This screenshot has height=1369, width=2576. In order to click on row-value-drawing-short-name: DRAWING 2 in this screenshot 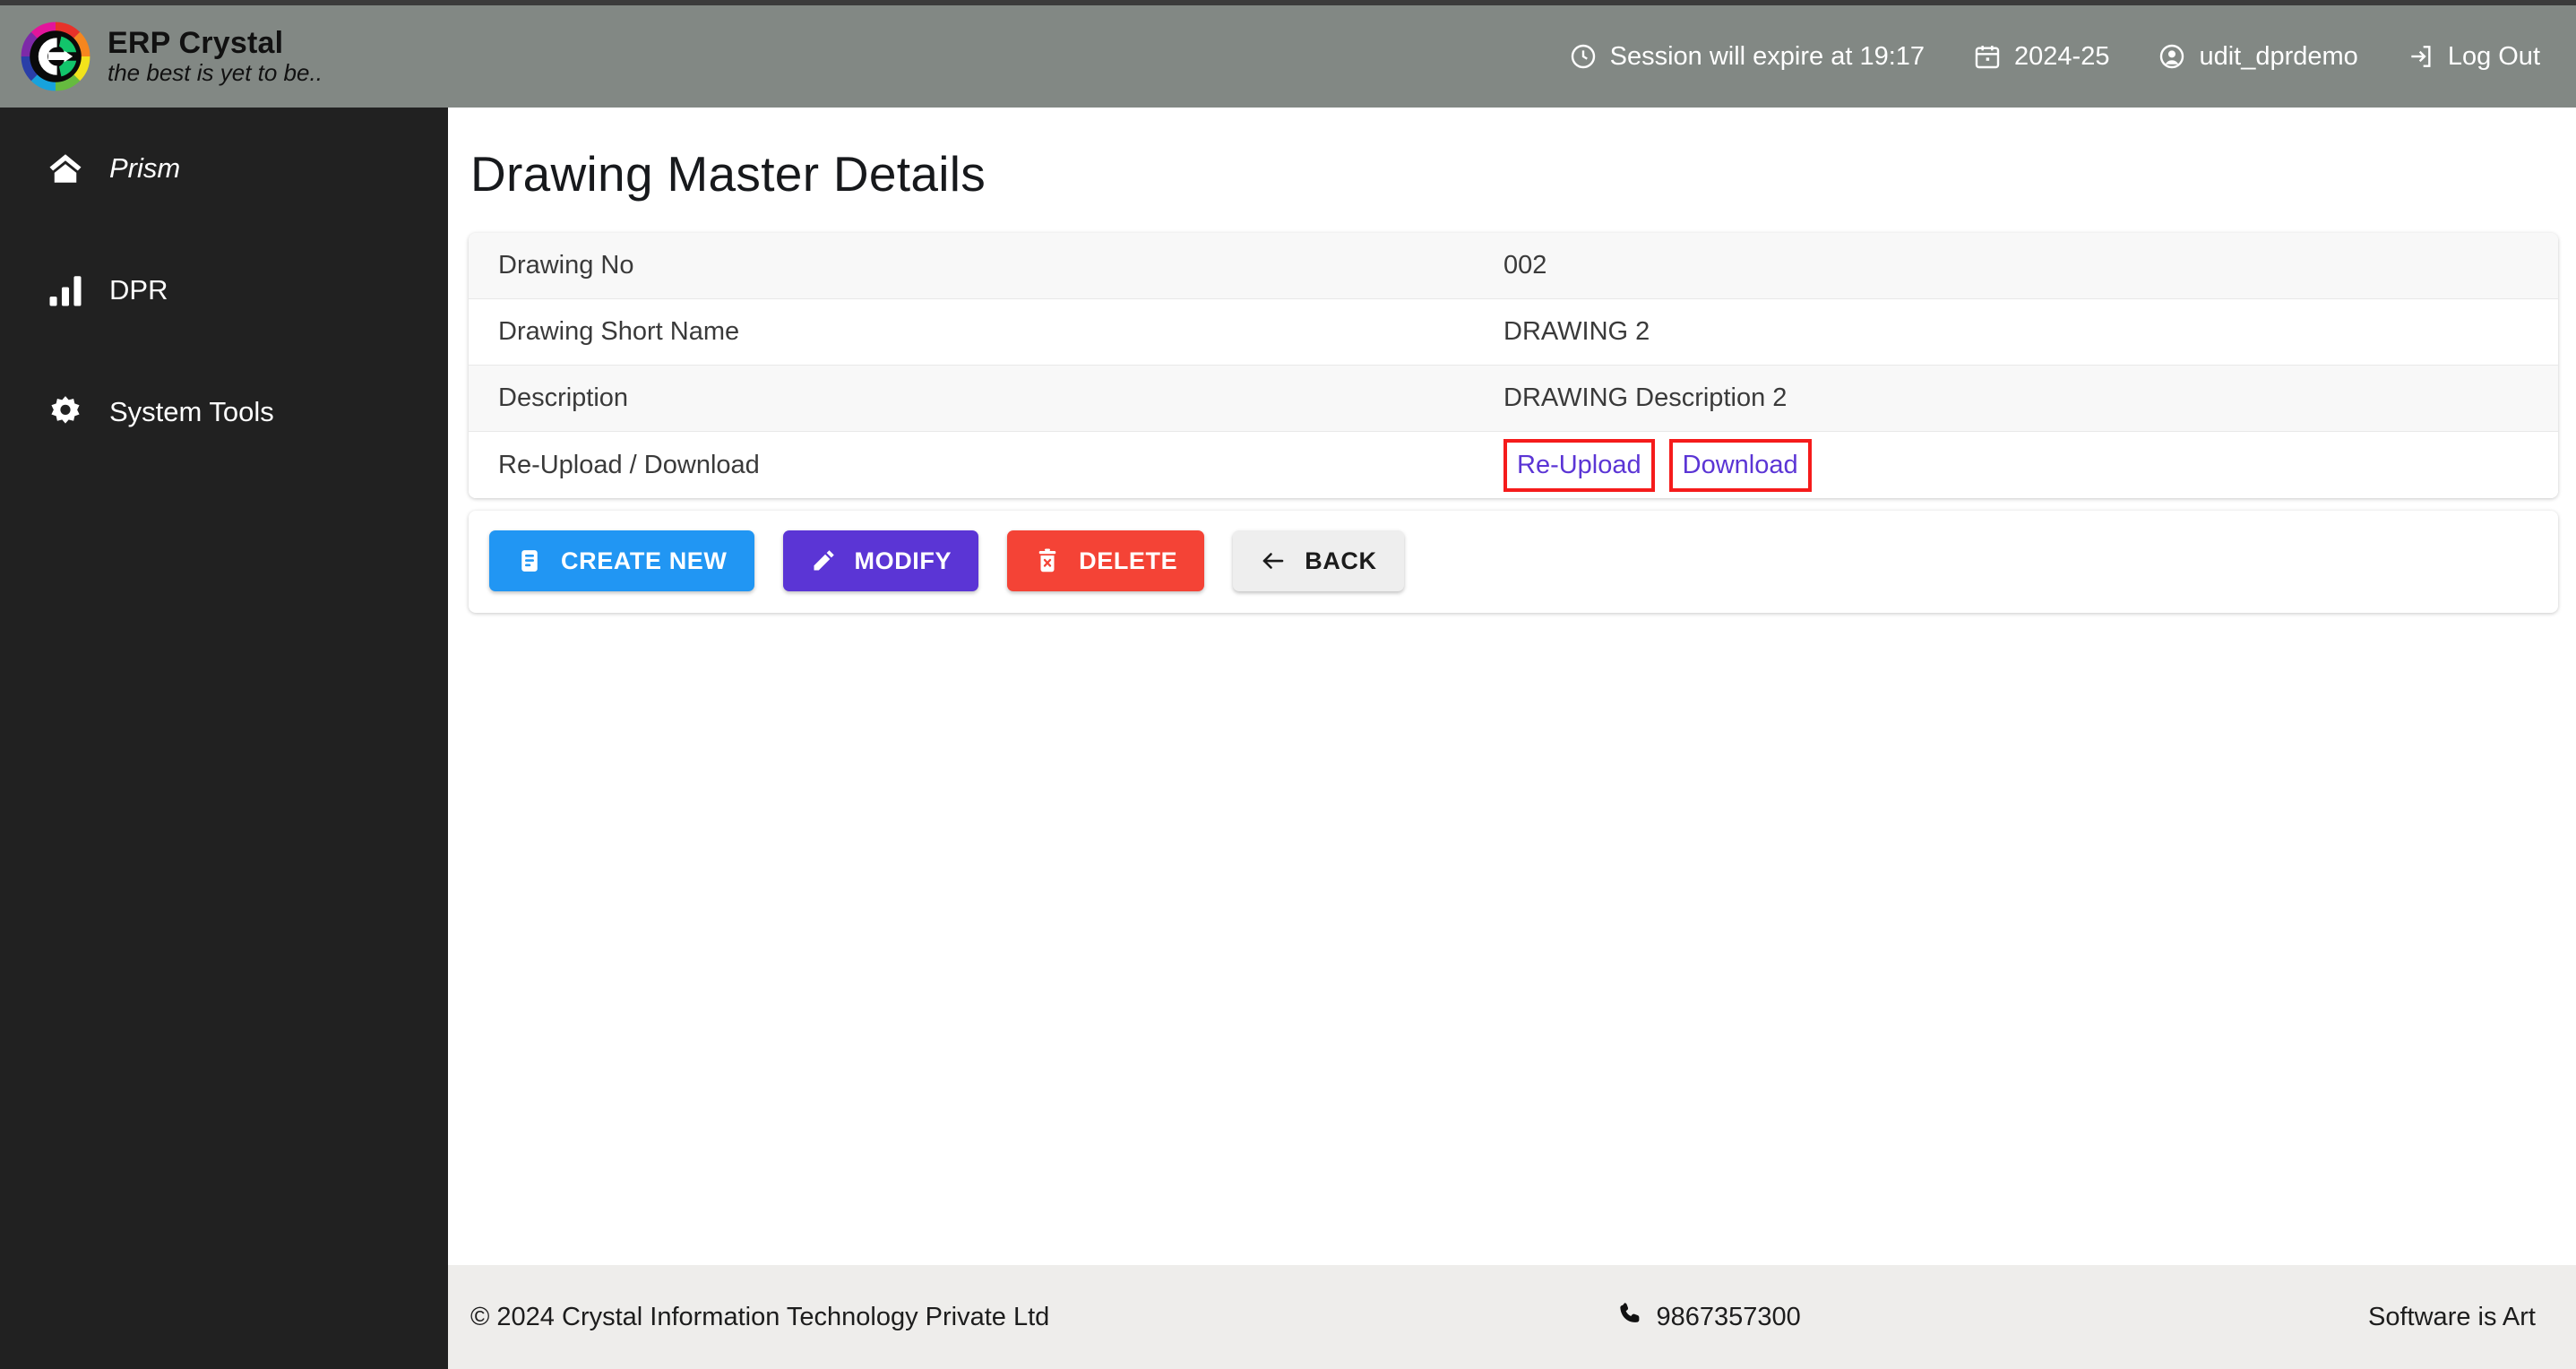, I will do `click(1576, 331)`.